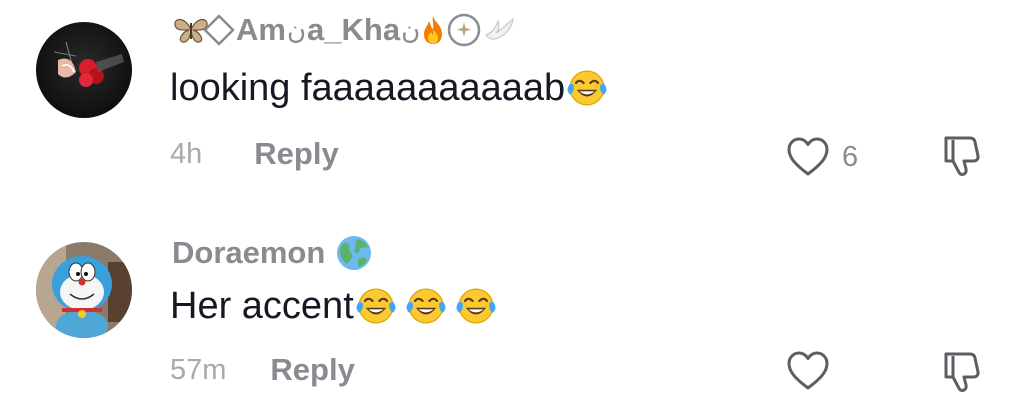 Image resolution: width=1024 pixels, height=399 pixels. I want to click on comment-text: Her accent, so click(334, 306).